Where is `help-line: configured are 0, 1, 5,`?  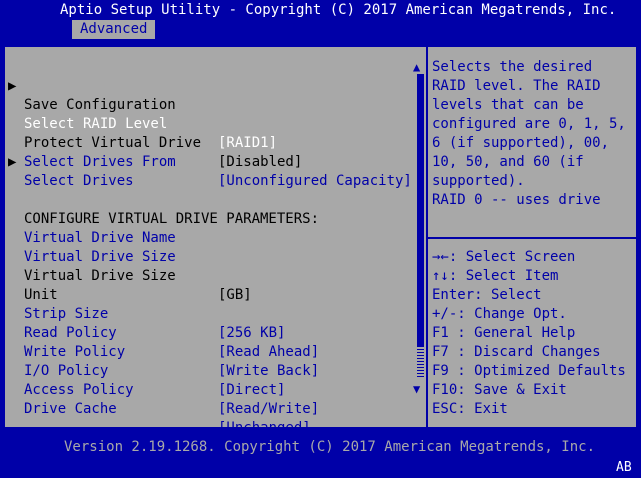 help-line: configured are 0, 1, 5, is located at coordinates (529, 124).